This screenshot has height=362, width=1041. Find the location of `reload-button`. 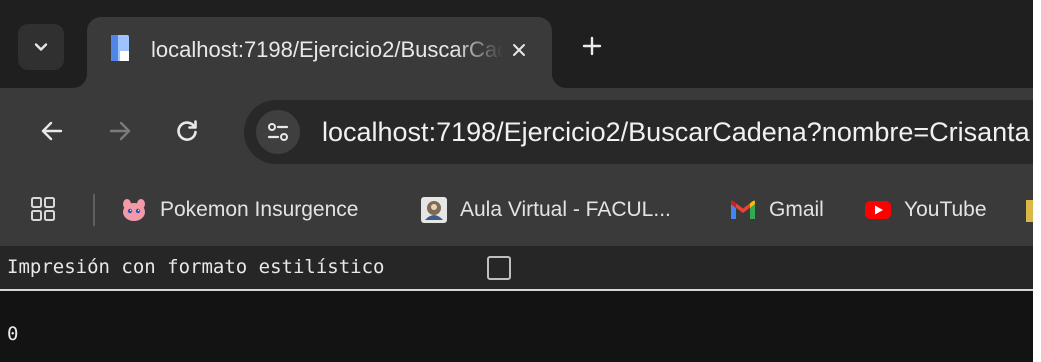

reload-button is located at coordinates (187, 131).